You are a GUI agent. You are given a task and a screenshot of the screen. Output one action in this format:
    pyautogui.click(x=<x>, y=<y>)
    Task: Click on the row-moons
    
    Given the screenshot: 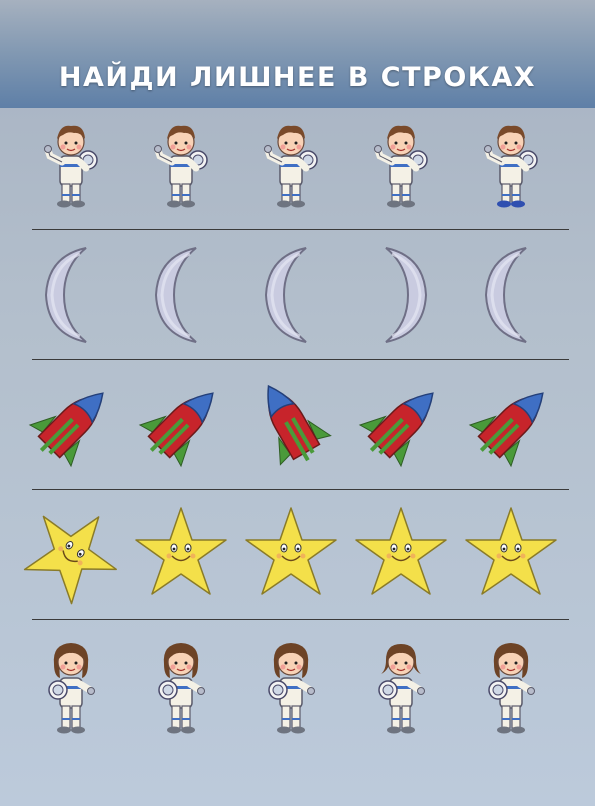 What is the action you would take?
    pyautogui.click(x=297, y=295)
    